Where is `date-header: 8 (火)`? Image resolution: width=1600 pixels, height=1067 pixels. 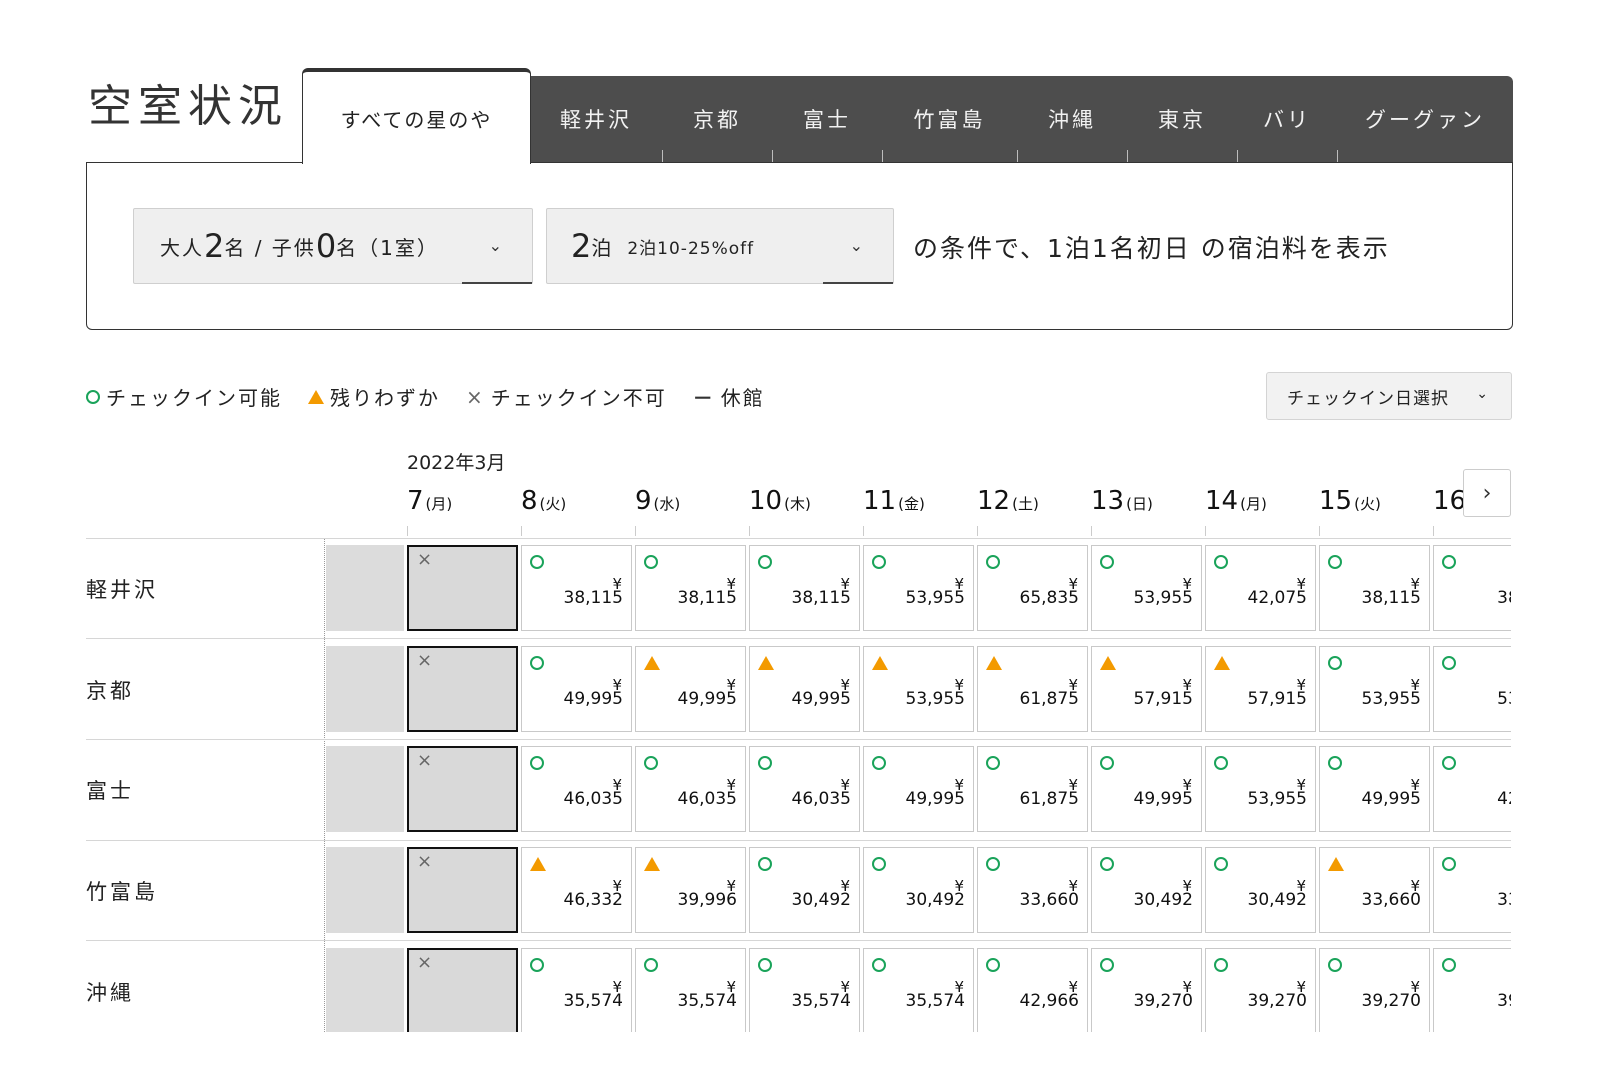 date-header: 8 (火) is located at coordinates (543, 501).